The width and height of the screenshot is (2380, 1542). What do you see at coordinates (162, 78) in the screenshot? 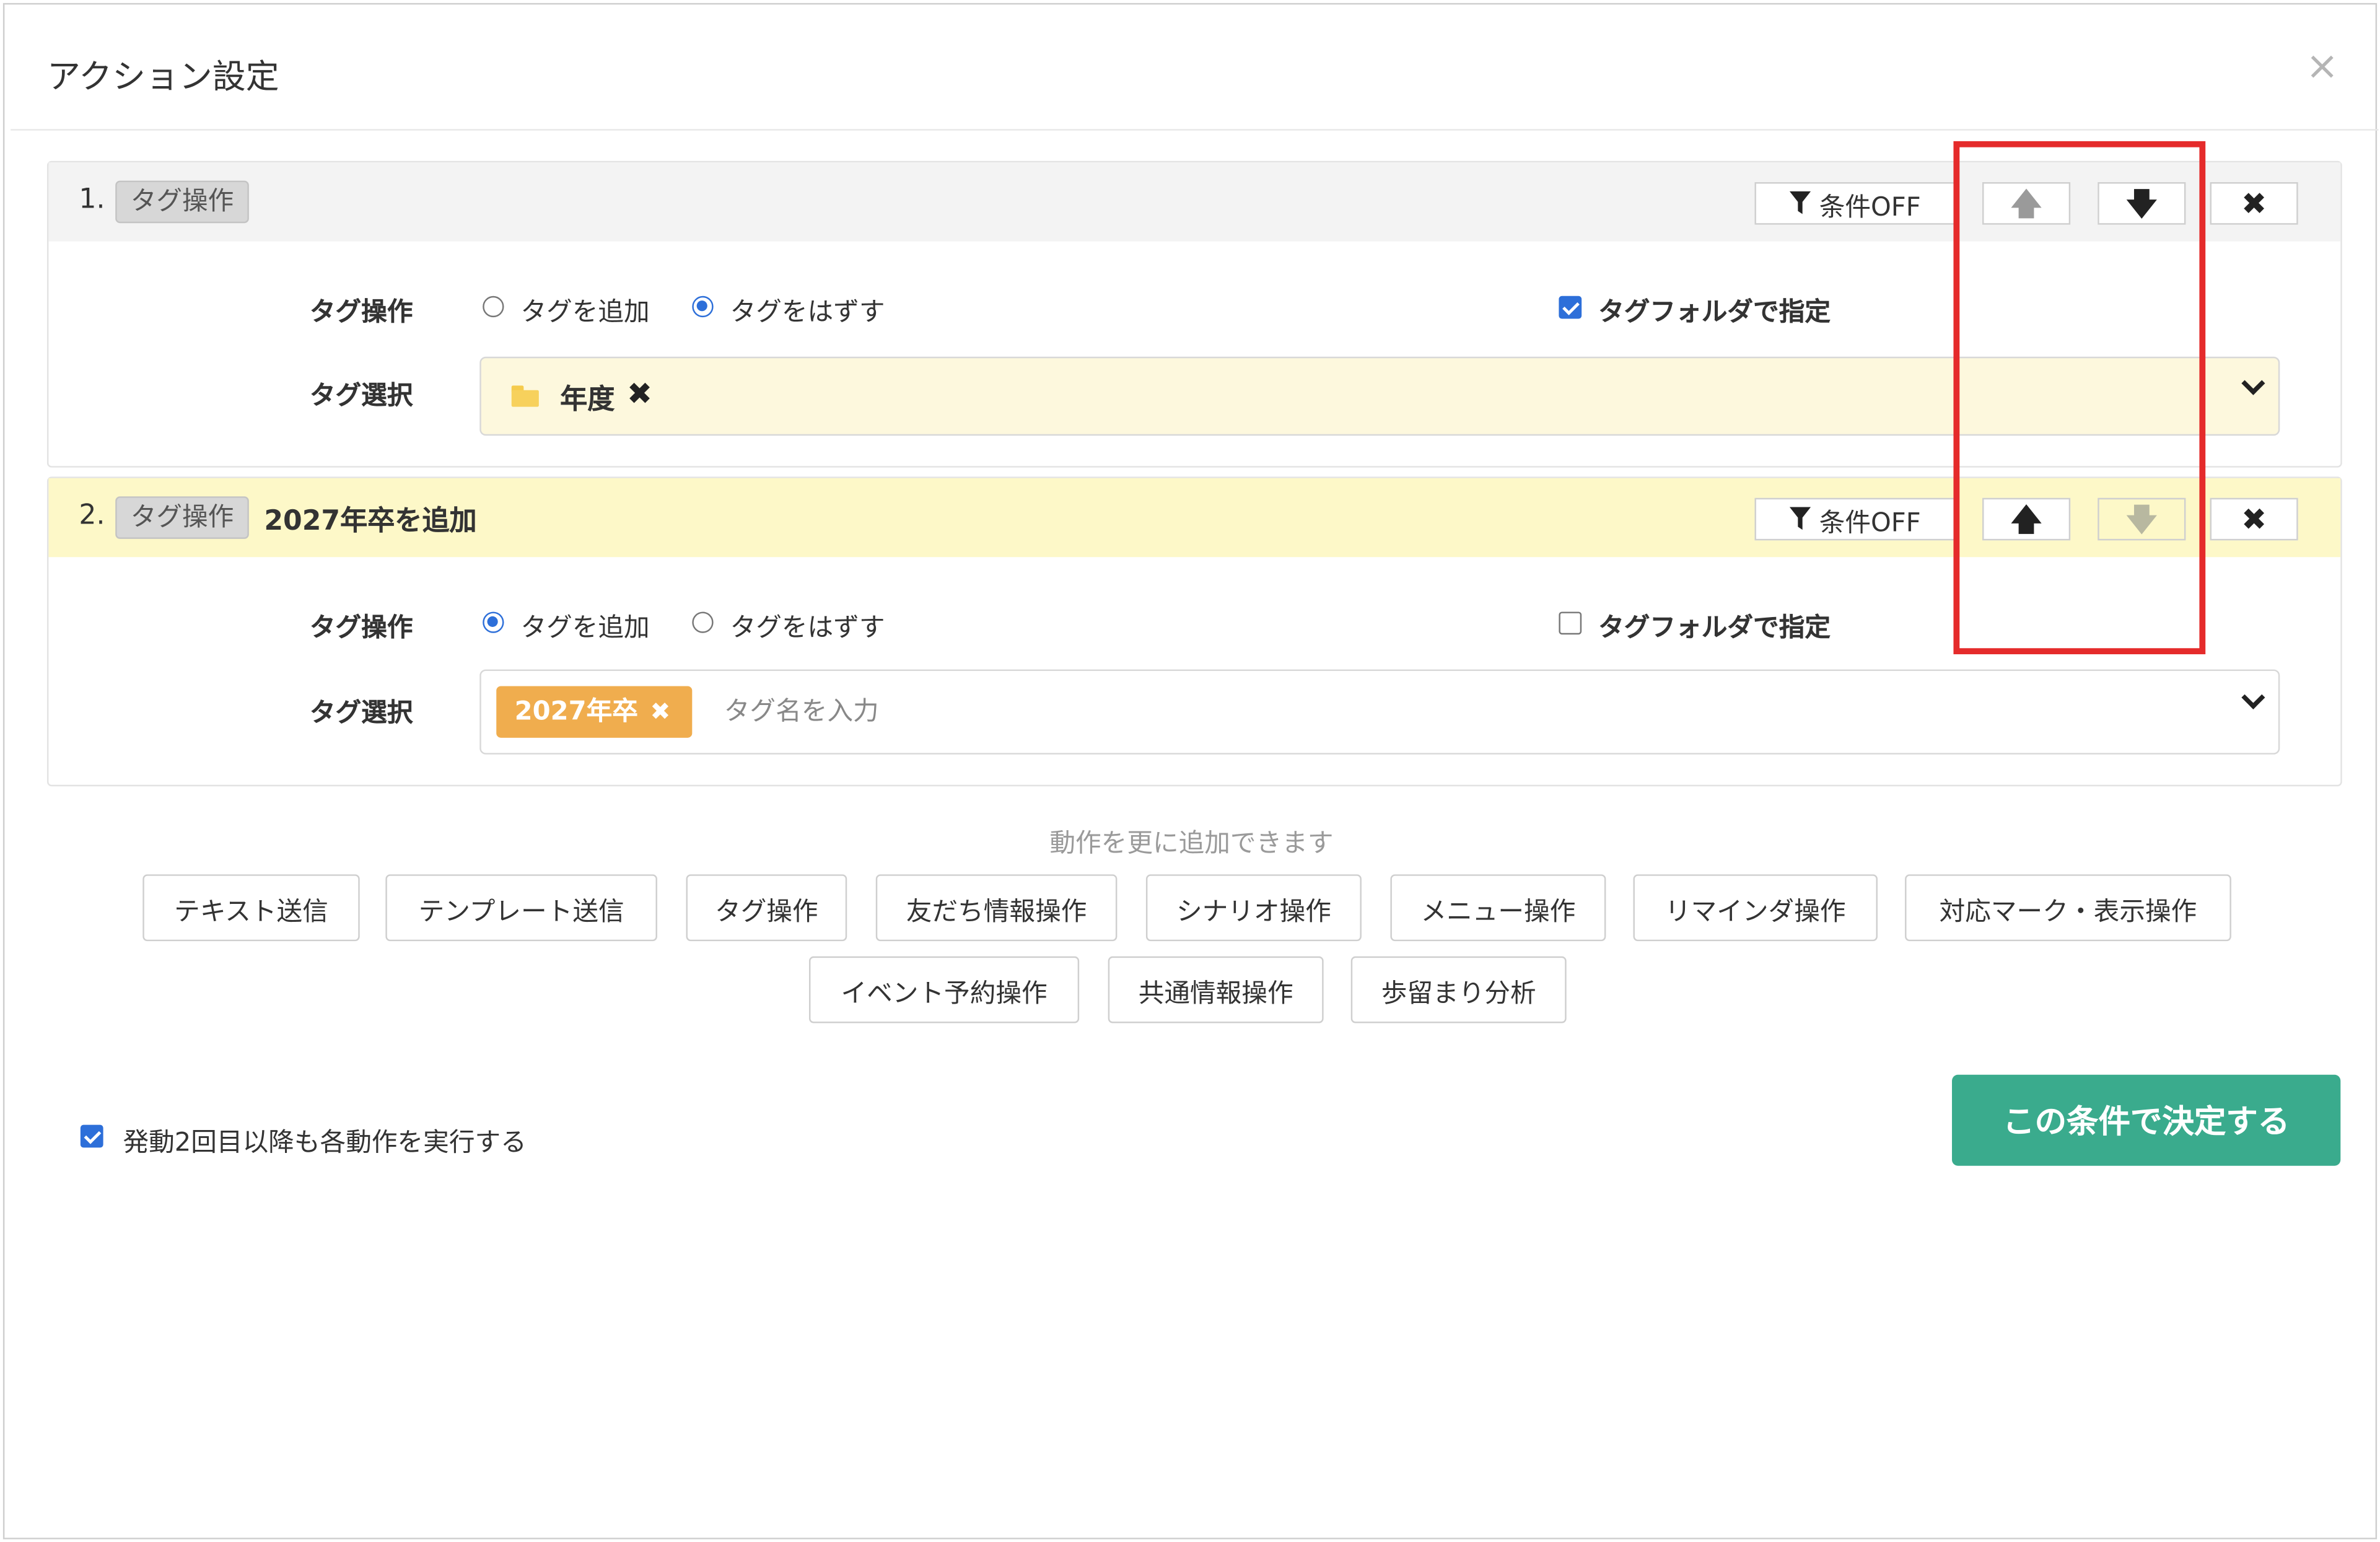
I see `modal-title: アクション設定` at bounding box center [162, 78].